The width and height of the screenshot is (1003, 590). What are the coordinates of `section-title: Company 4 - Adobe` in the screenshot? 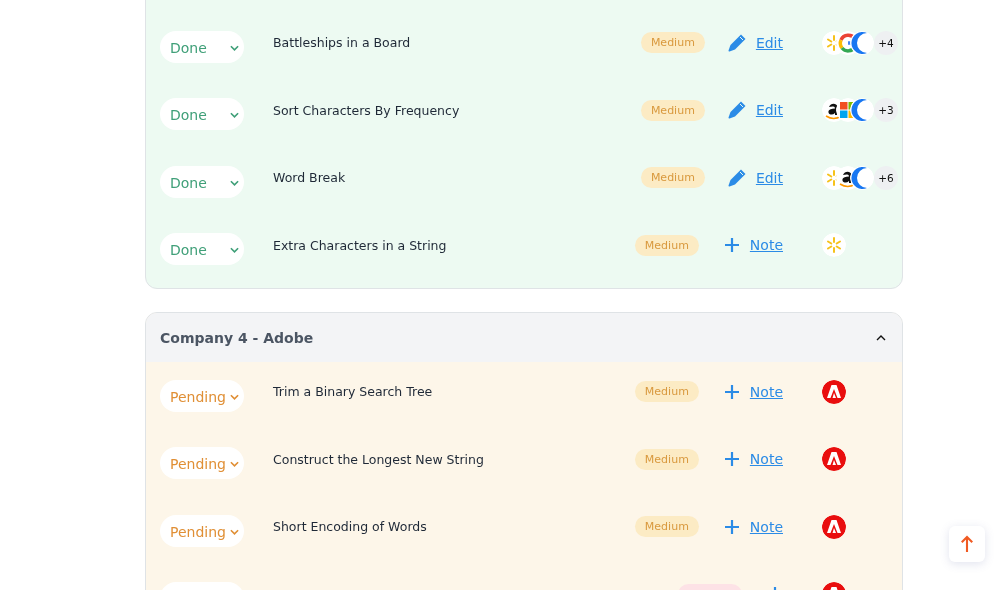 It's located at (237, 337).